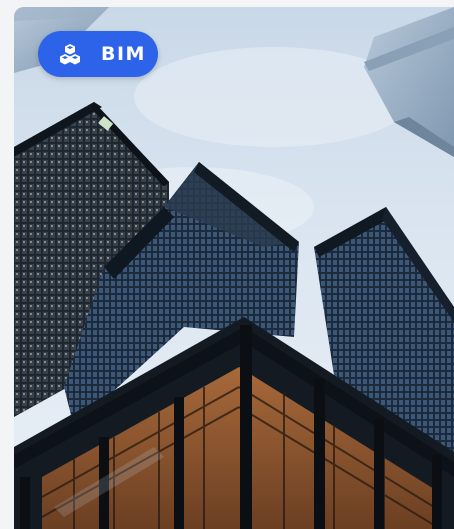 The image size is (454, 529). What do you see at coordinates (98, 54) in the screenshot?
I see `bim-badge: BIM` at bounding box center [98, 54].